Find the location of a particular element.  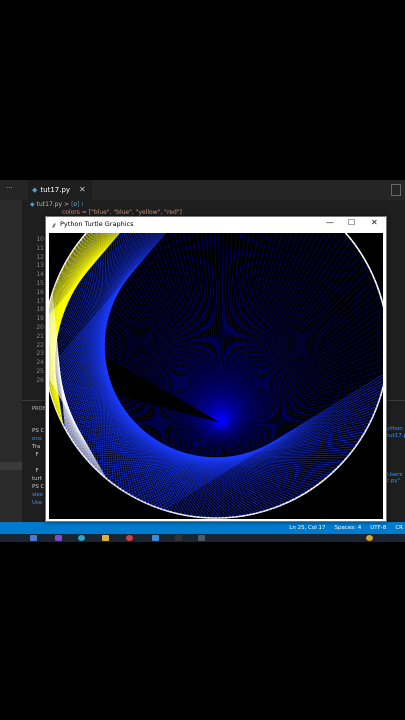

line-number: 12 is located at coordinates (40, 257).